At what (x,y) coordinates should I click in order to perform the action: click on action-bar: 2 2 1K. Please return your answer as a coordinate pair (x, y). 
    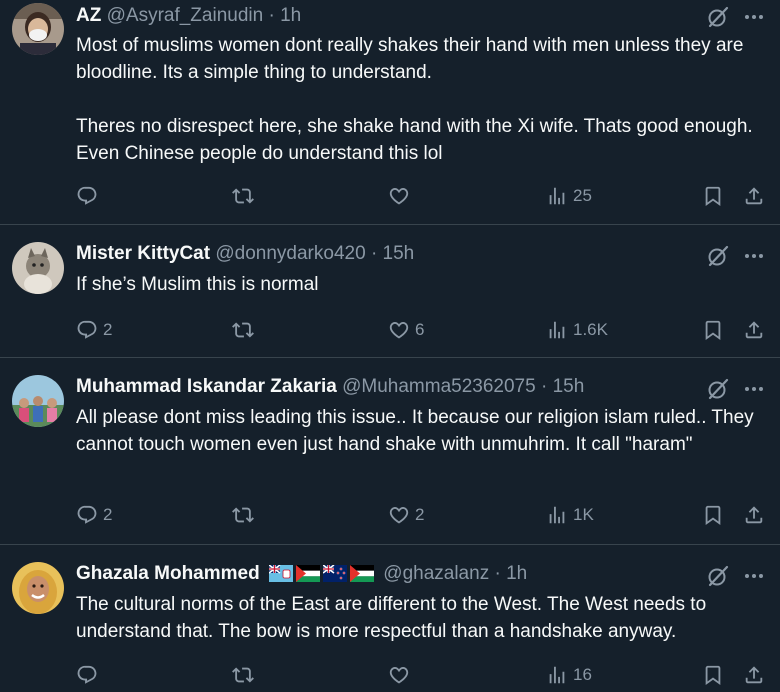
    Looking at the image, I should click on (428, 515).